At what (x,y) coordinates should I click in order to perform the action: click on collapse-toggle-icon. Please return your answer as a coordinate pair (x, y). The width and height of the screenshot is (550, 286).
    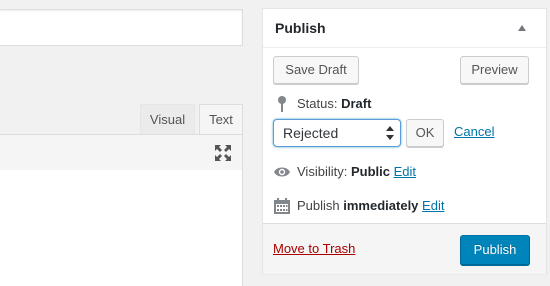
    Looking at the image, I should click on (522, 28).